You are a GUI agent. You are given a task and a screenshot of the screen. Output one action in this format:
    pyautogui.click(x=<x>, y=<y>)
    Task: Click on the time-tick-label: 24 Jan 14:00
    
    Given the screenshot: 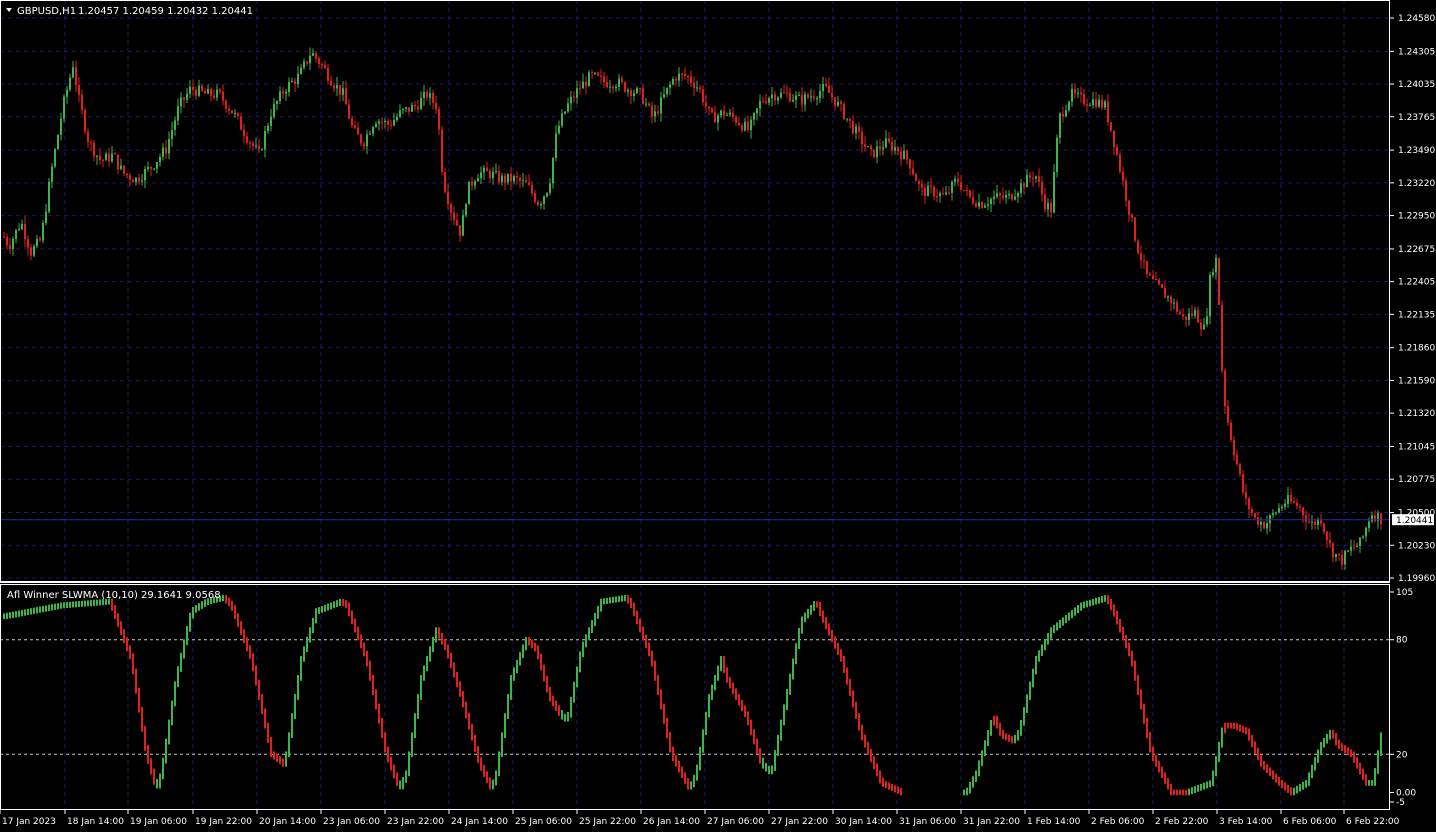 What is the action you would take?
    pyautogui.click(x=479, y=822)
    